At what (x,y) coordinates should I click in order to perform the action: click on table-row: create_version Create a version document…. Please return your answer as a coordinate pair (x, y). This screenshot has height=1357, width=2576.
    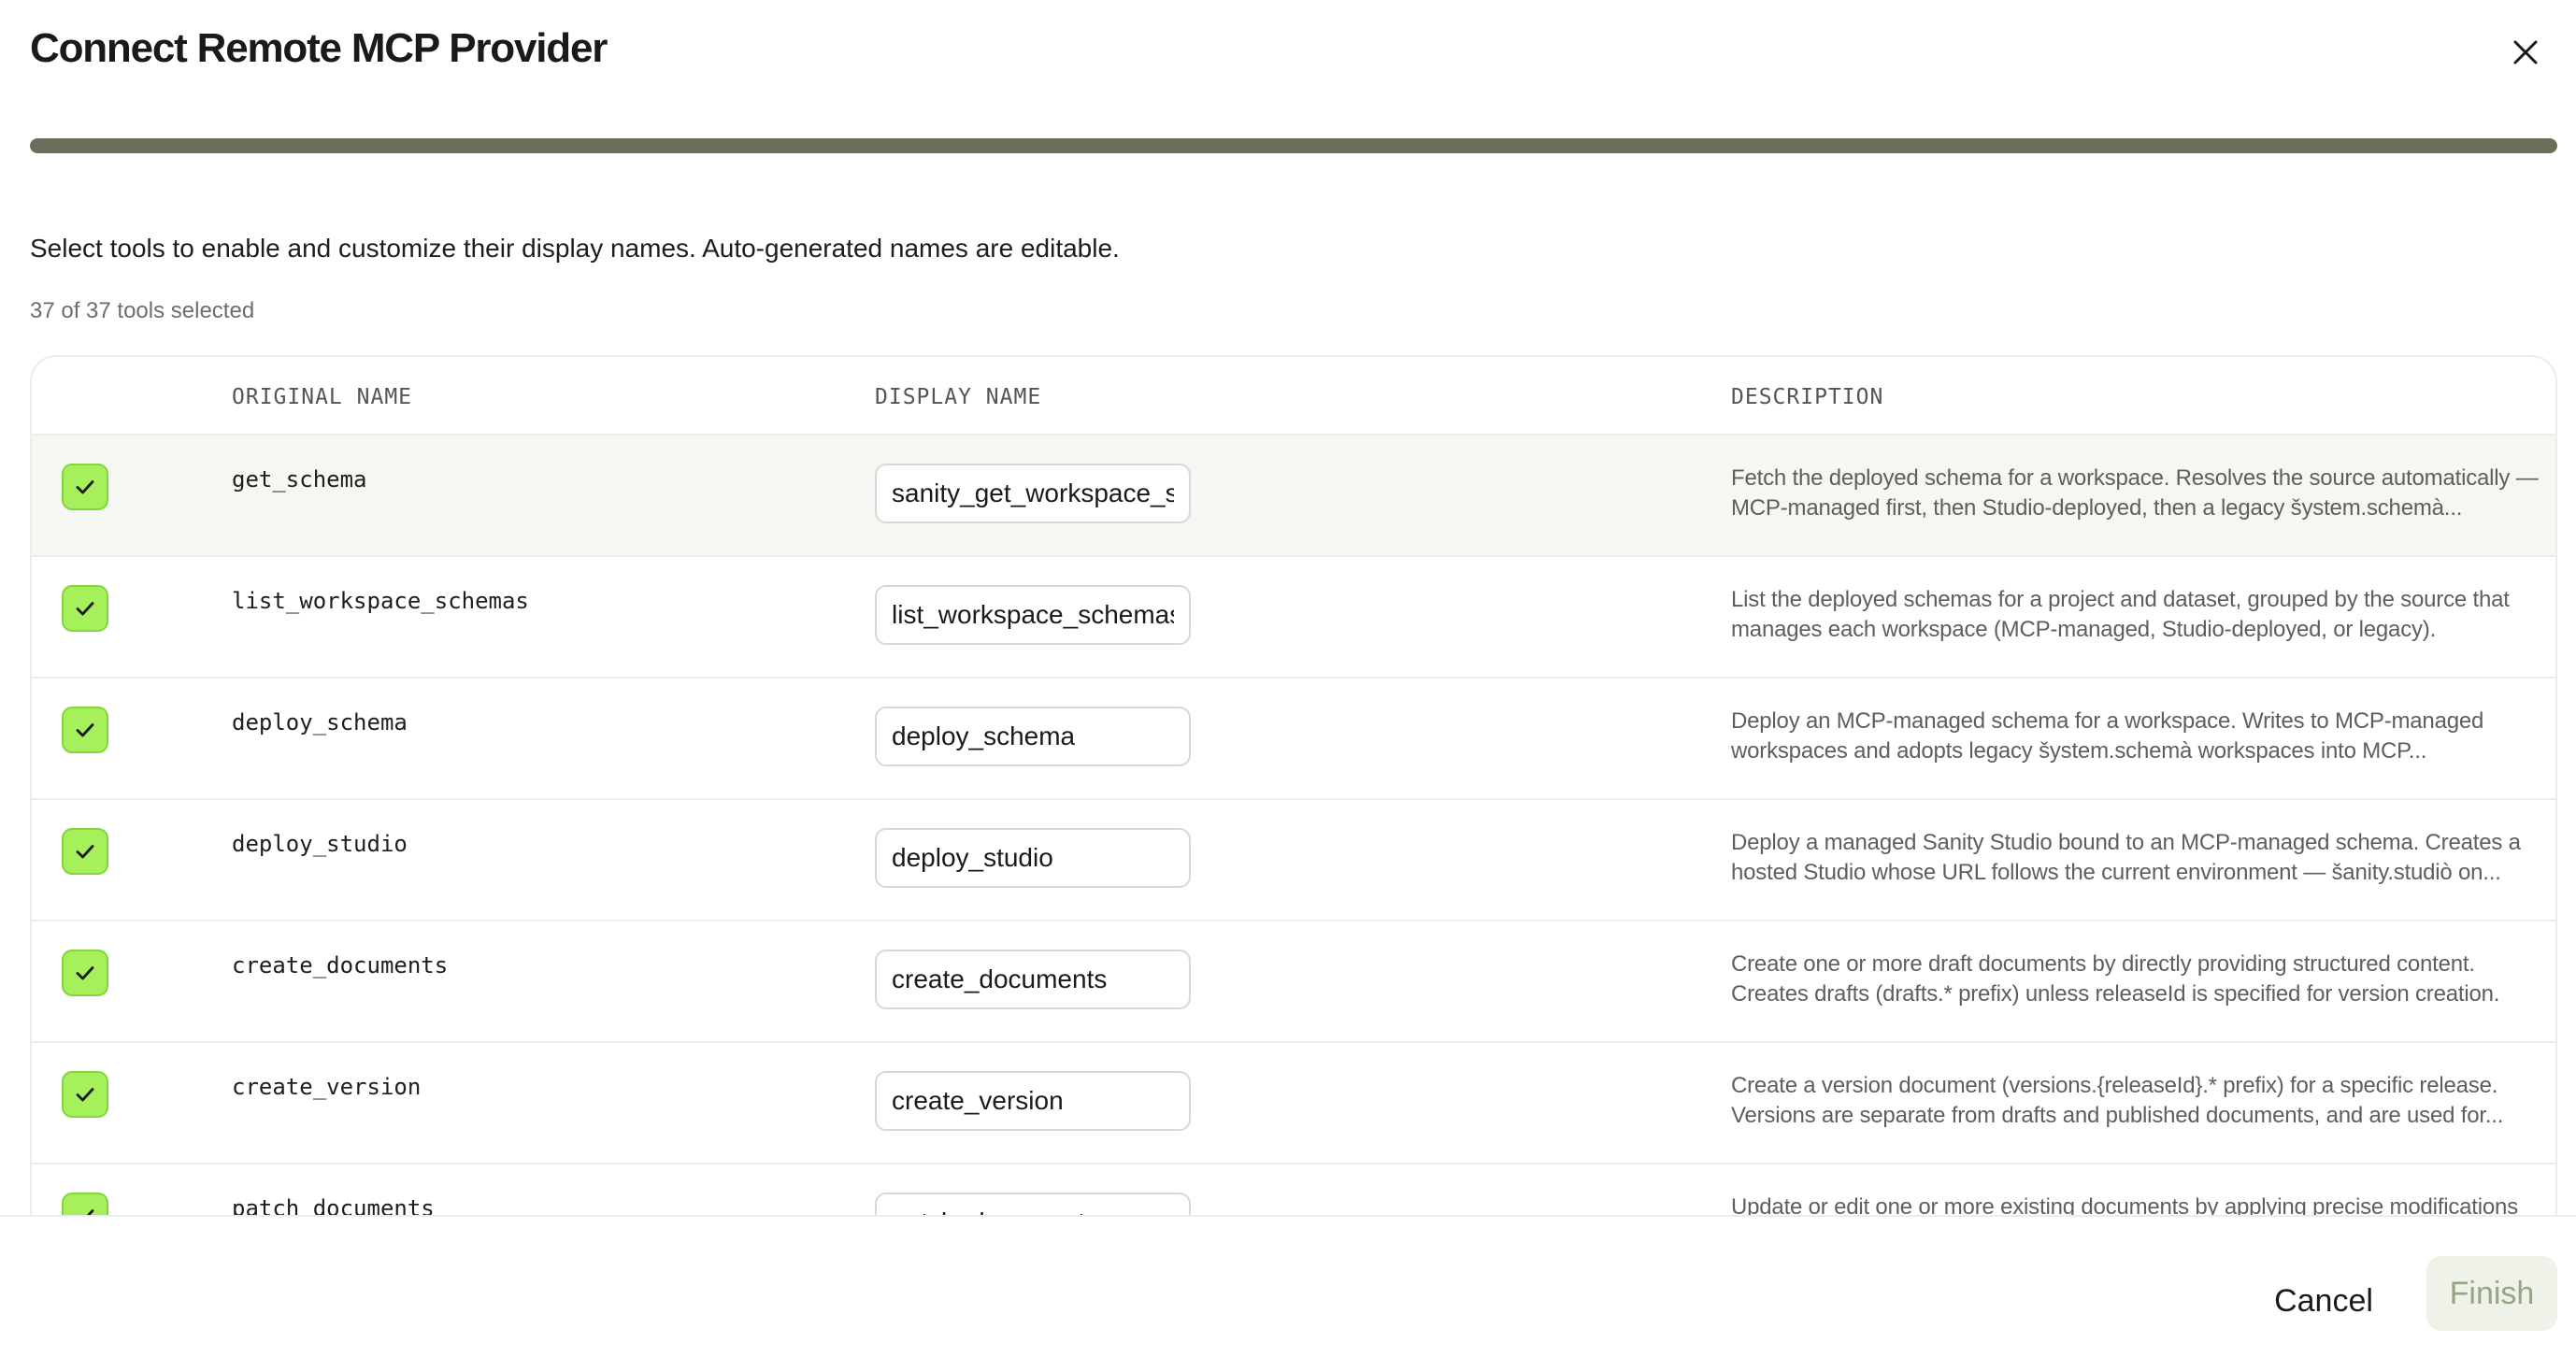
    Looking at the image, I should click on (1293, 1103).